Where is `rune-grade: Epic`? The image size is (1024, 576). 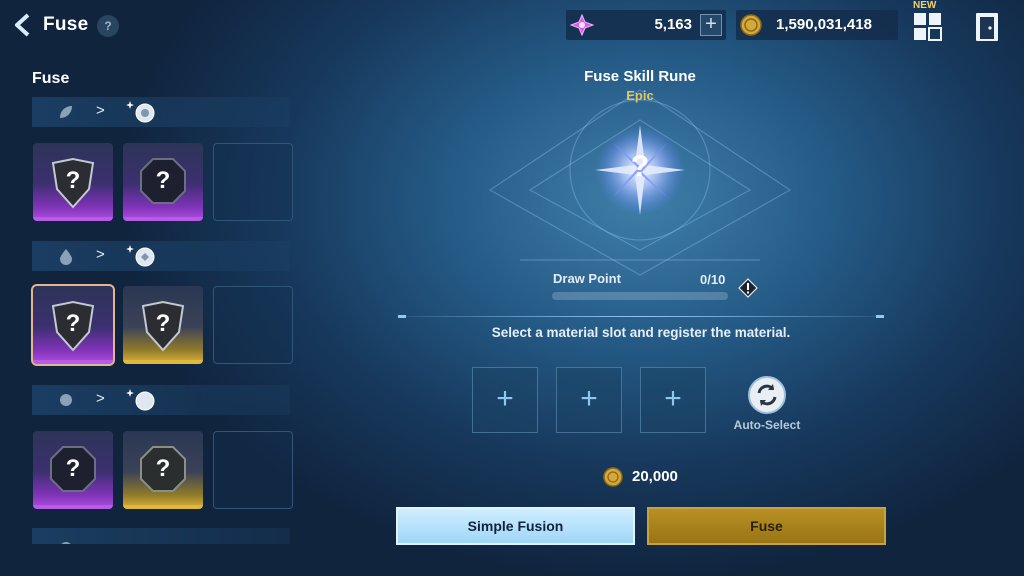 rune-grade: Epic is located at coordinates (640, 95).